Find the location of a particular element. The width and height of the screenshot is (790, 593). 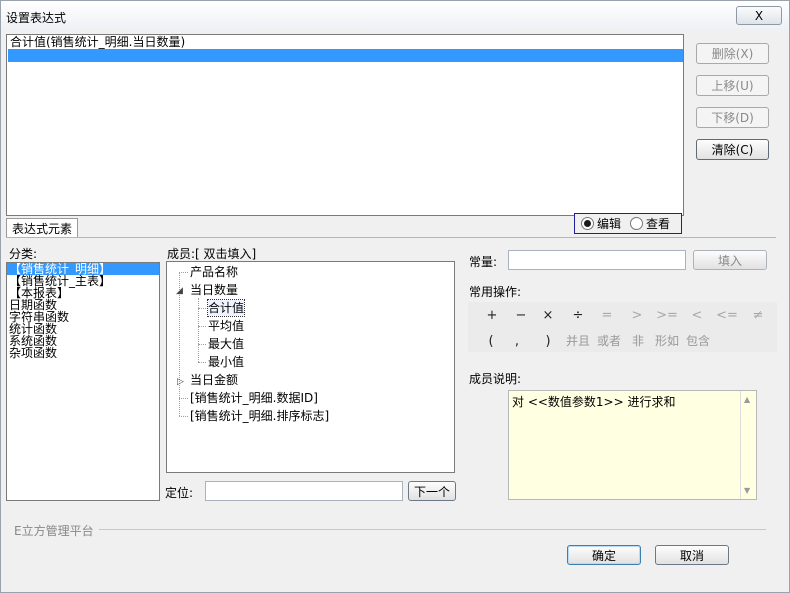

less-op-button: < is located at coordinates (697, 315).